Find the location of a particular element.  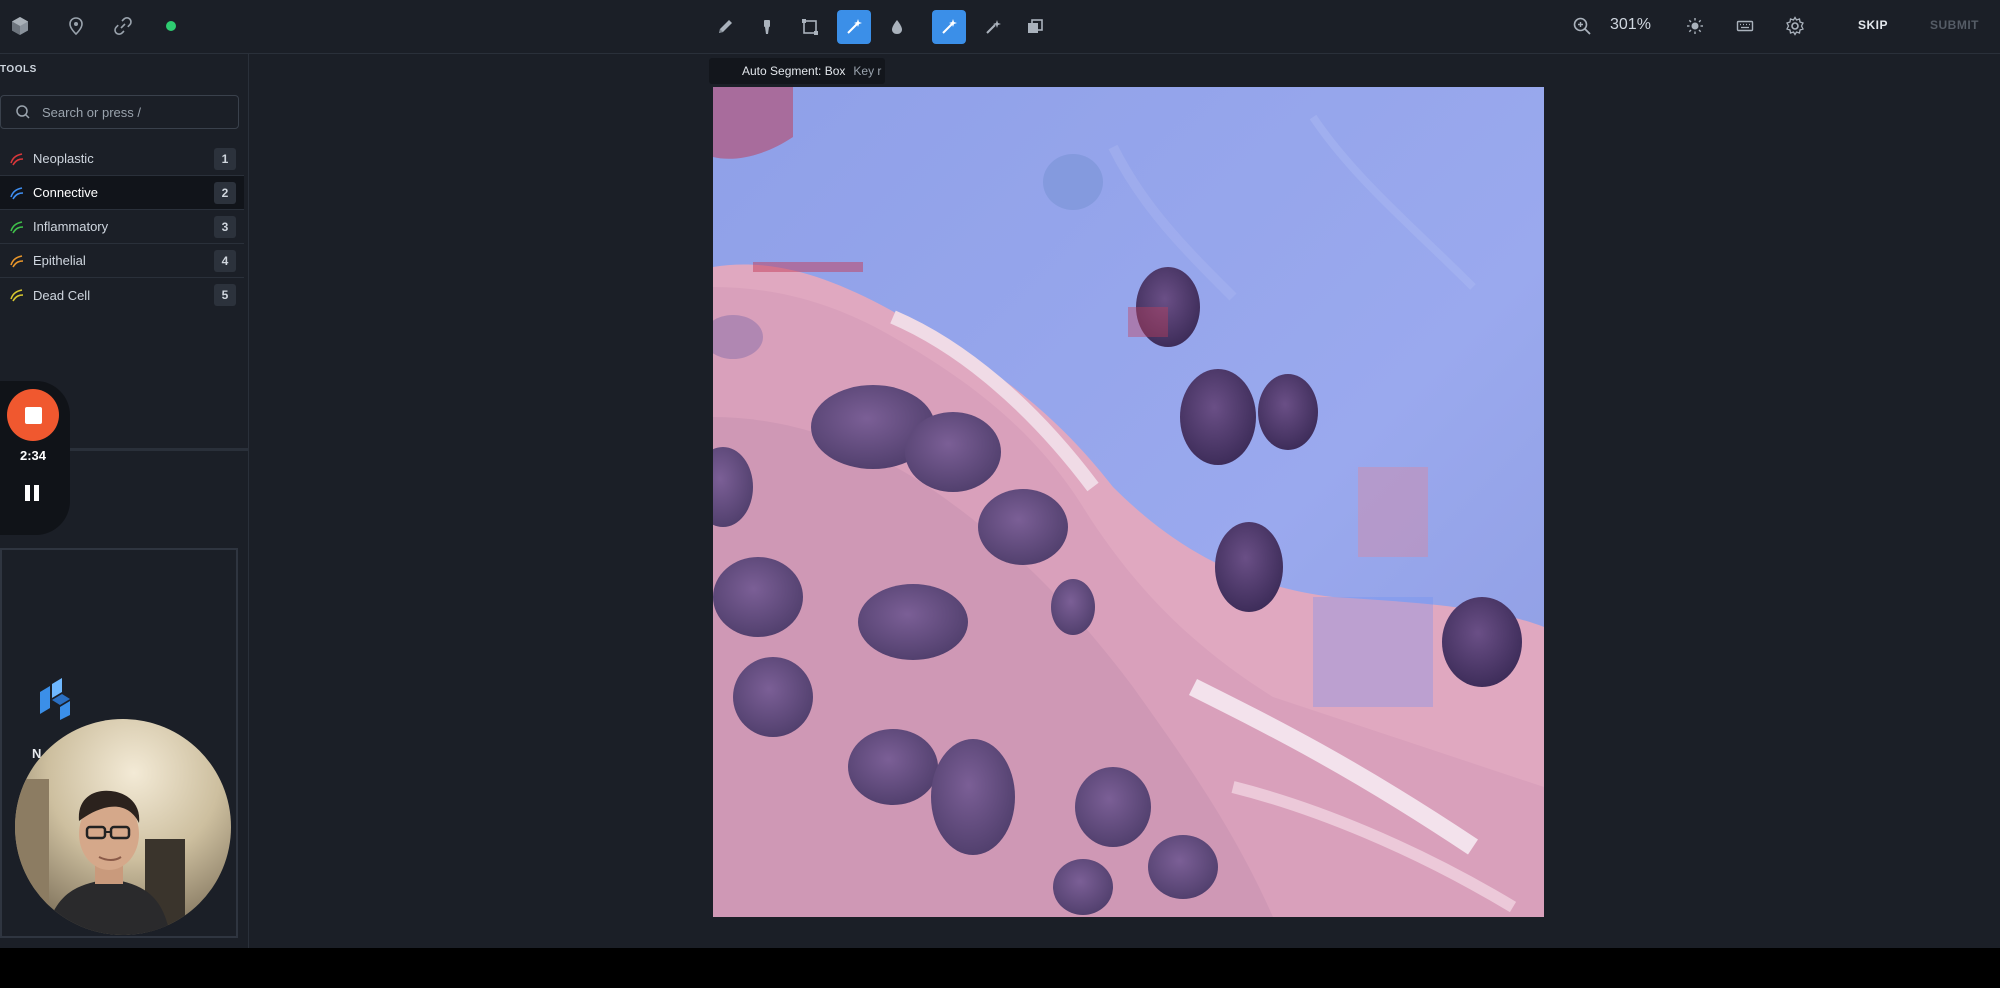

stop-icon is located at coordinates (33, 415).